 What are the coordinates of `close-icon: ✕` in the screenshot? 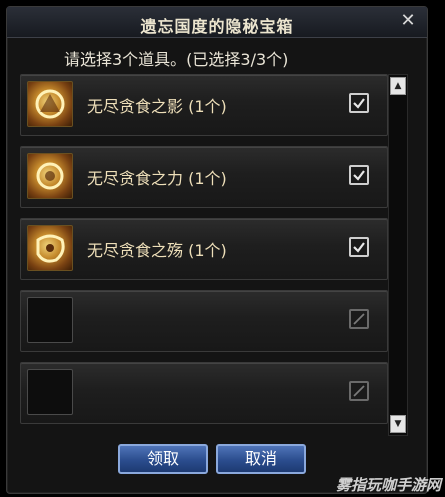 It's located at (408, 21).